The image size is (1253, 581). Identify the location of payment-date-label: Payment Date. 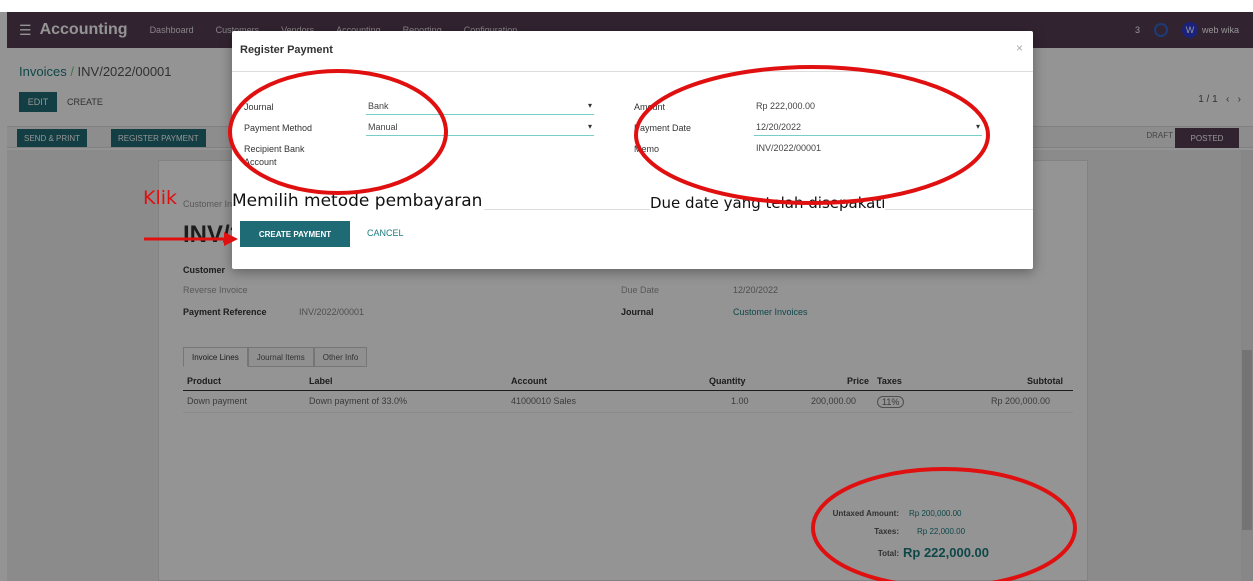
(663, 128).